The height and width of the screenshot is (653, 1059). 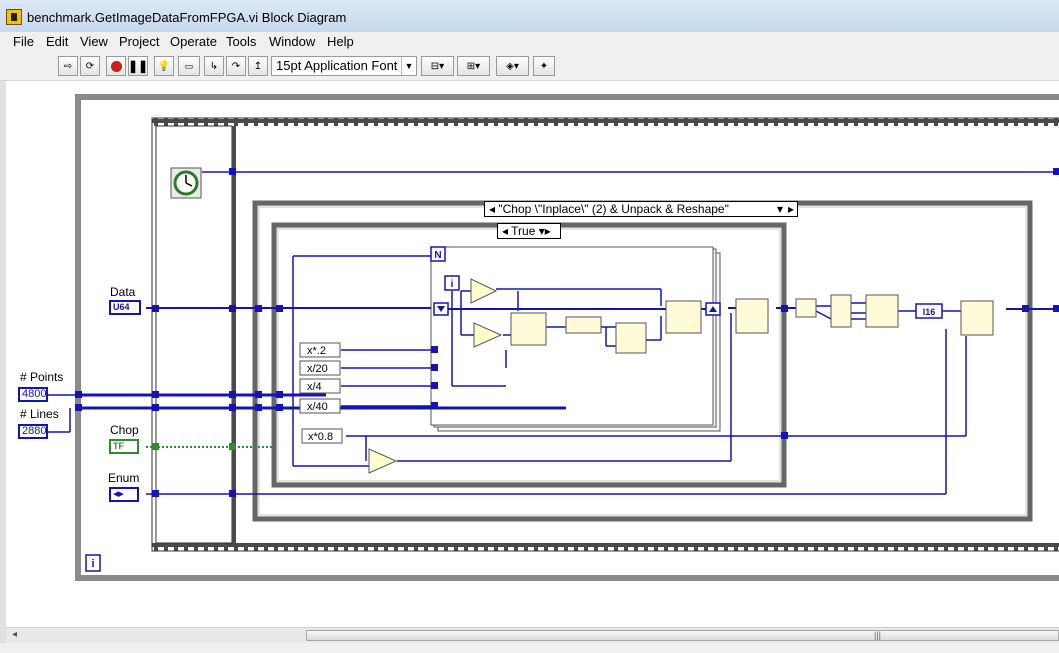 What do you see at coordinates (452, 284) in the screenshot?
I see `loop-index-label: i` at bounding box center [452, 284].